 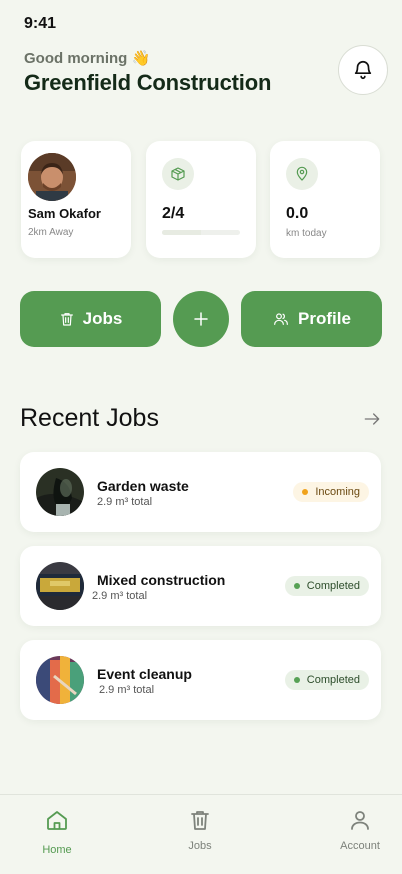 I want to click on job-card: Garden waste 2.9 m³ total Incoming, so click(x=200, y=492).